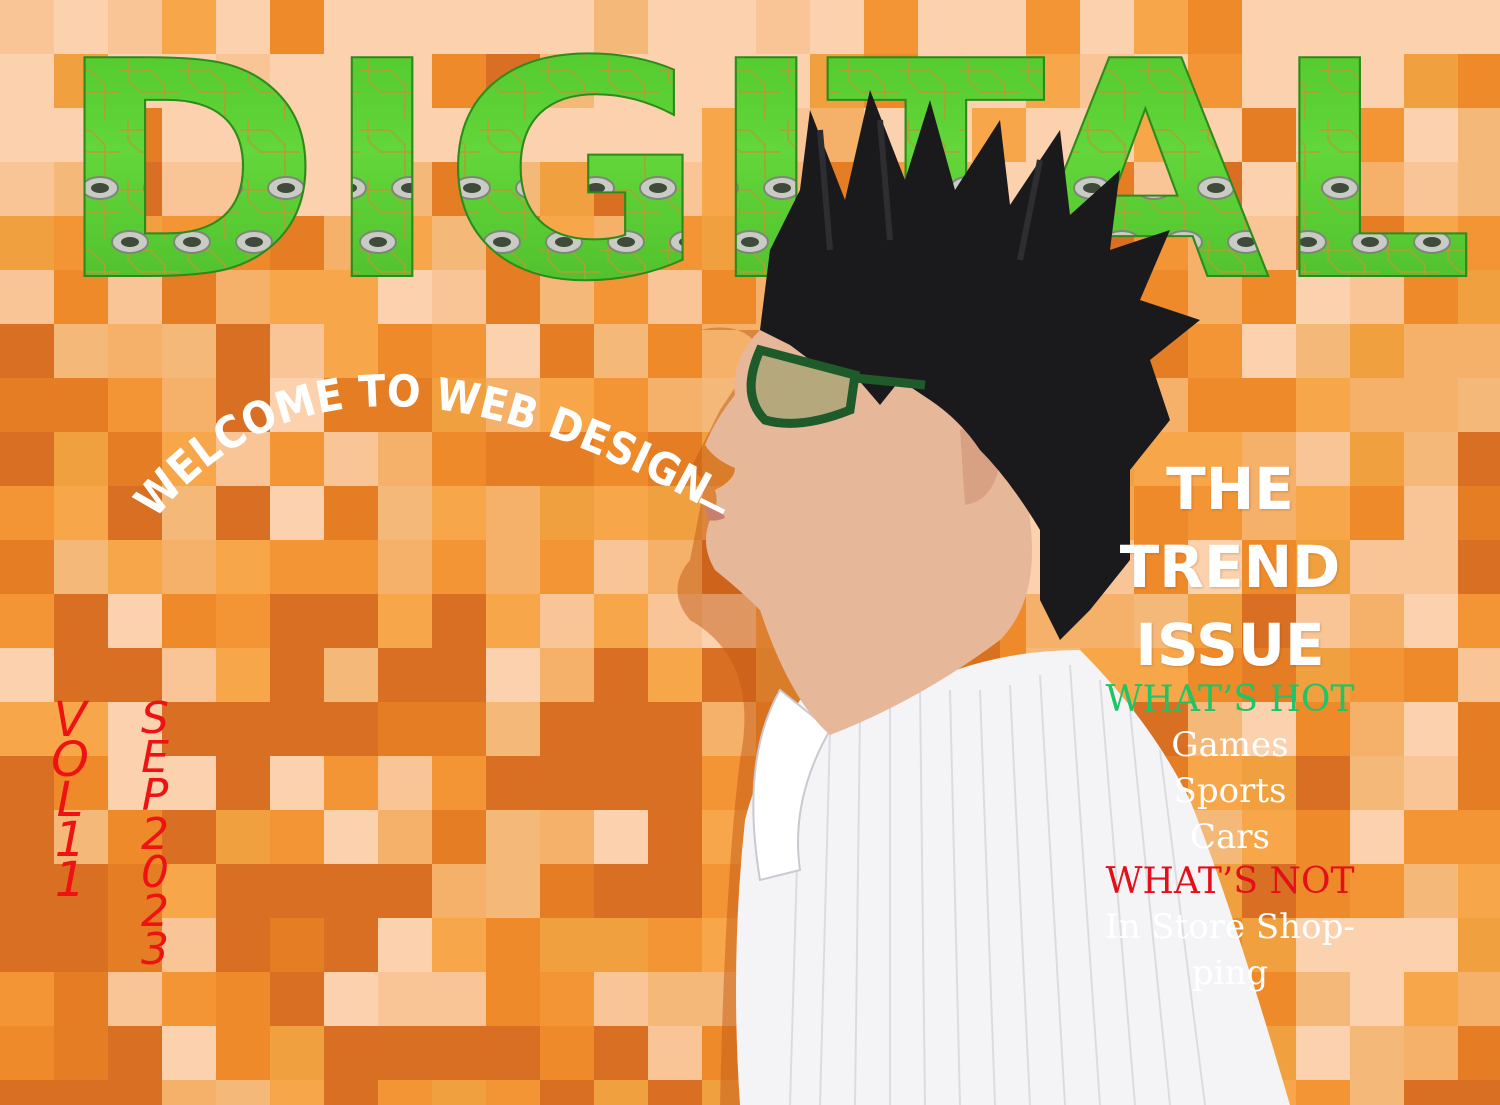 This screenshot has width=1500, height=1105. What do you see at coordinates (70, 802) in the screenshot?
I see `volume-vertical: VOL11` at bounding box center [70, 802].